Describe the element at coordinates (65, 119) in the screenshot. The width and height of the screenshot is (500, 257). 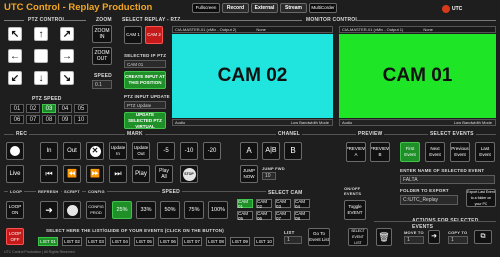
I see `ptz-speed-09: 09` at that location.